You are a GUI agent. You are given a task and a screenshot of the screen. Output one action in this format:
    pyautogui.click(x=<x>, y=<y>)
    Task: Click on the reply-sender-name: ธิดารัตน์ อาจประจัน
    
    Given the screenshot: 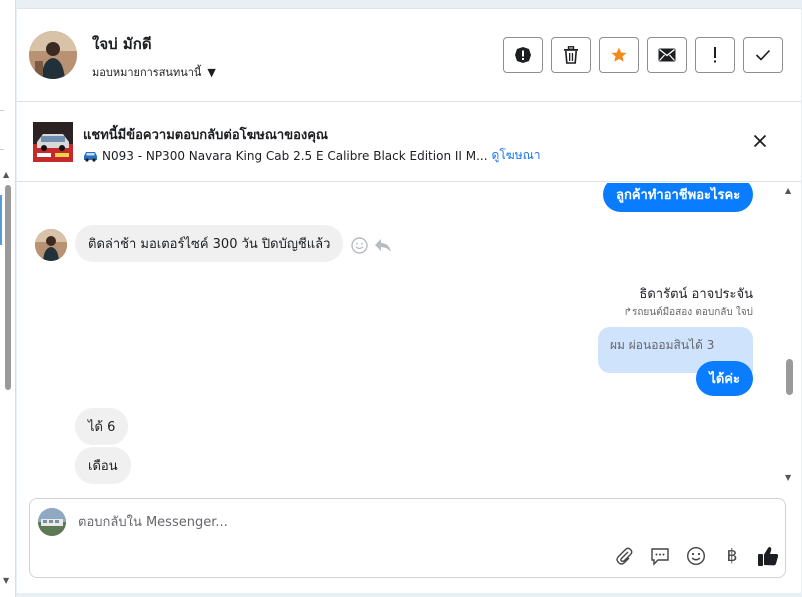 What is the action you would take?
    pyautogui.click(x=696, y=294)
    